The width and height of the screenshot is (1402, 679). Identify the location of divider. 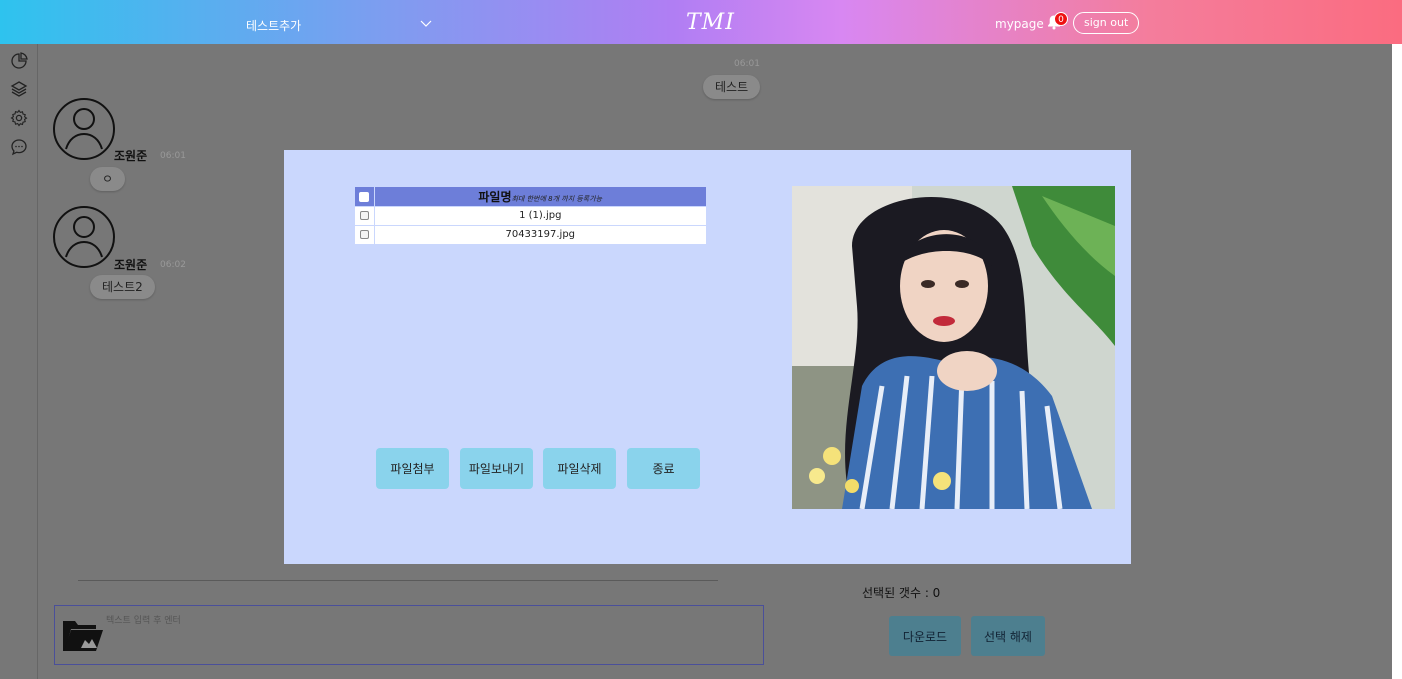
(398, 580).